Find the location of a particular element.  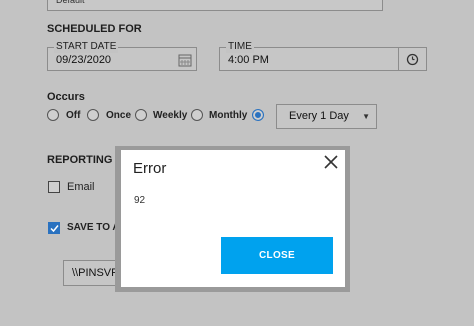

radio-weekly is located at coordinates (141, 115).